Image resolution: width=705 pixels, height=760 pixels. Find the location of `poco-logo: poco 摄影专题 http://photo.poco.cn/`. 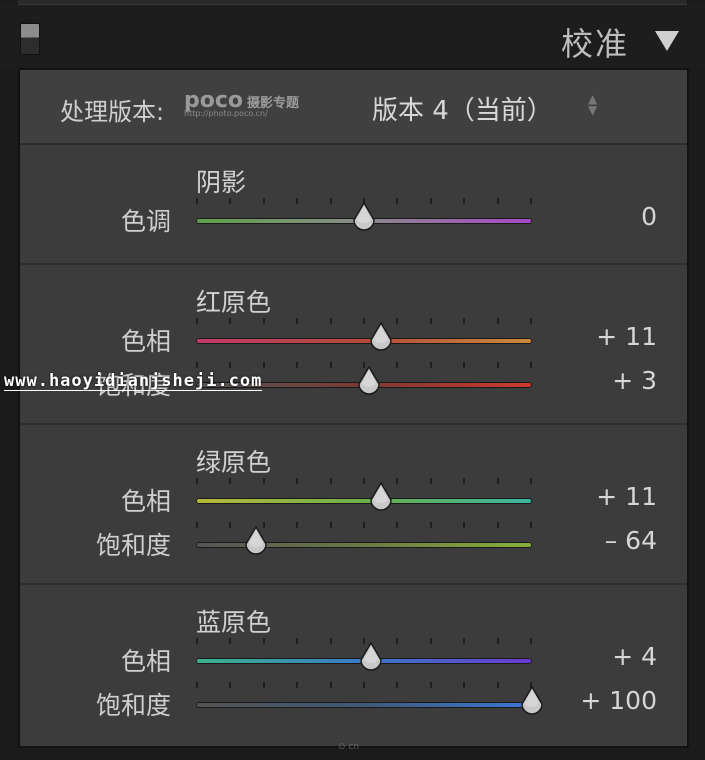

poco-logo: poco 摄影专题 http://photo.poco.cn/ is located at coordinates (241, 103).